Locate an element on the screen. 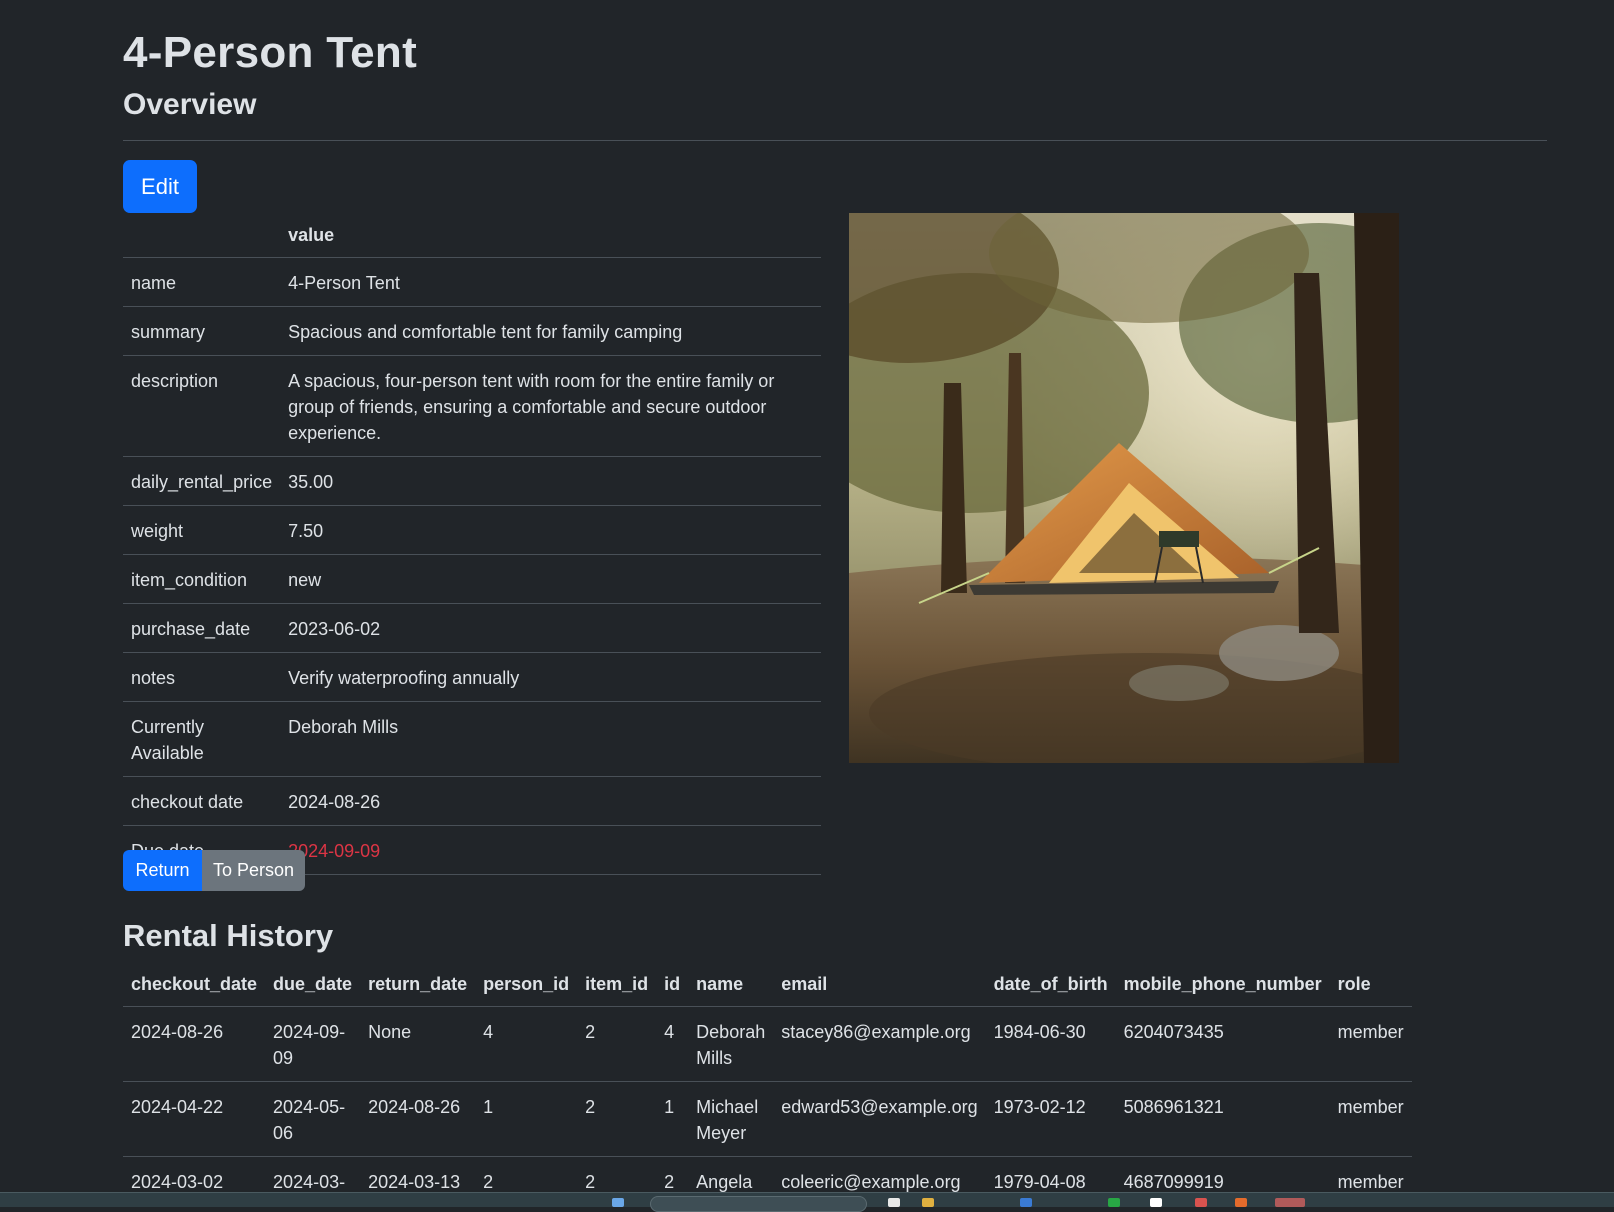 Image resolution: width=1614 pixels, height=1212 pixels. detail-value: Verify waterproofing annually is located at coordinates (550, 677).